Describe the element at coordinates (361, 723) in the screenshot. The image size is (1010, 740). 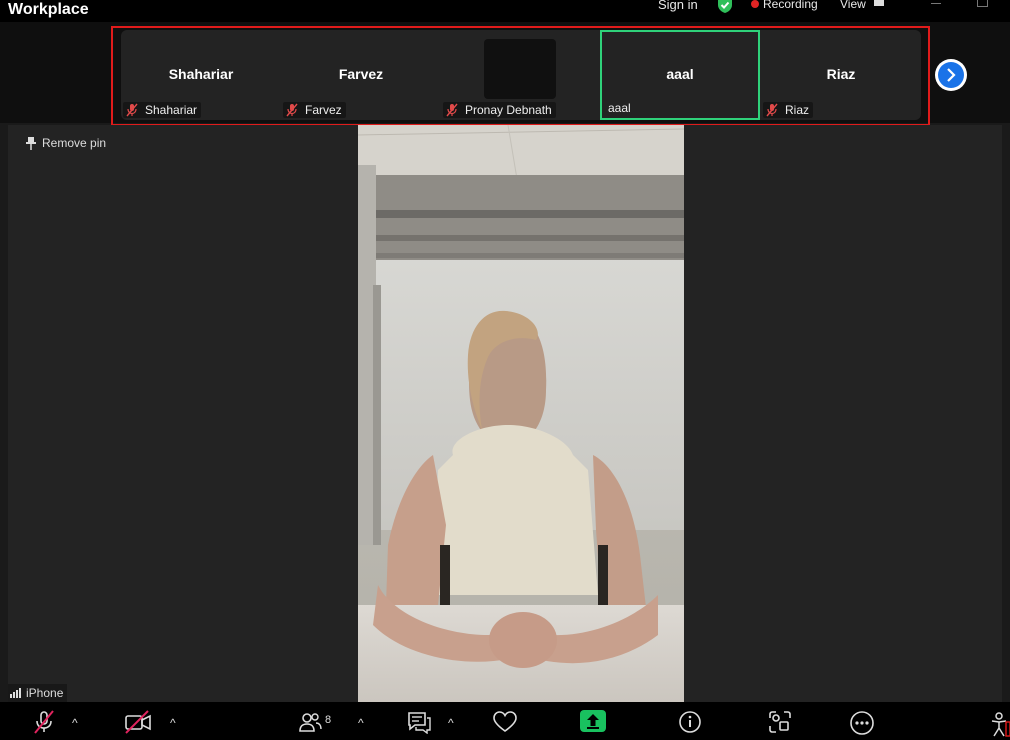
I see `participants-options-caret: ^` at that location.